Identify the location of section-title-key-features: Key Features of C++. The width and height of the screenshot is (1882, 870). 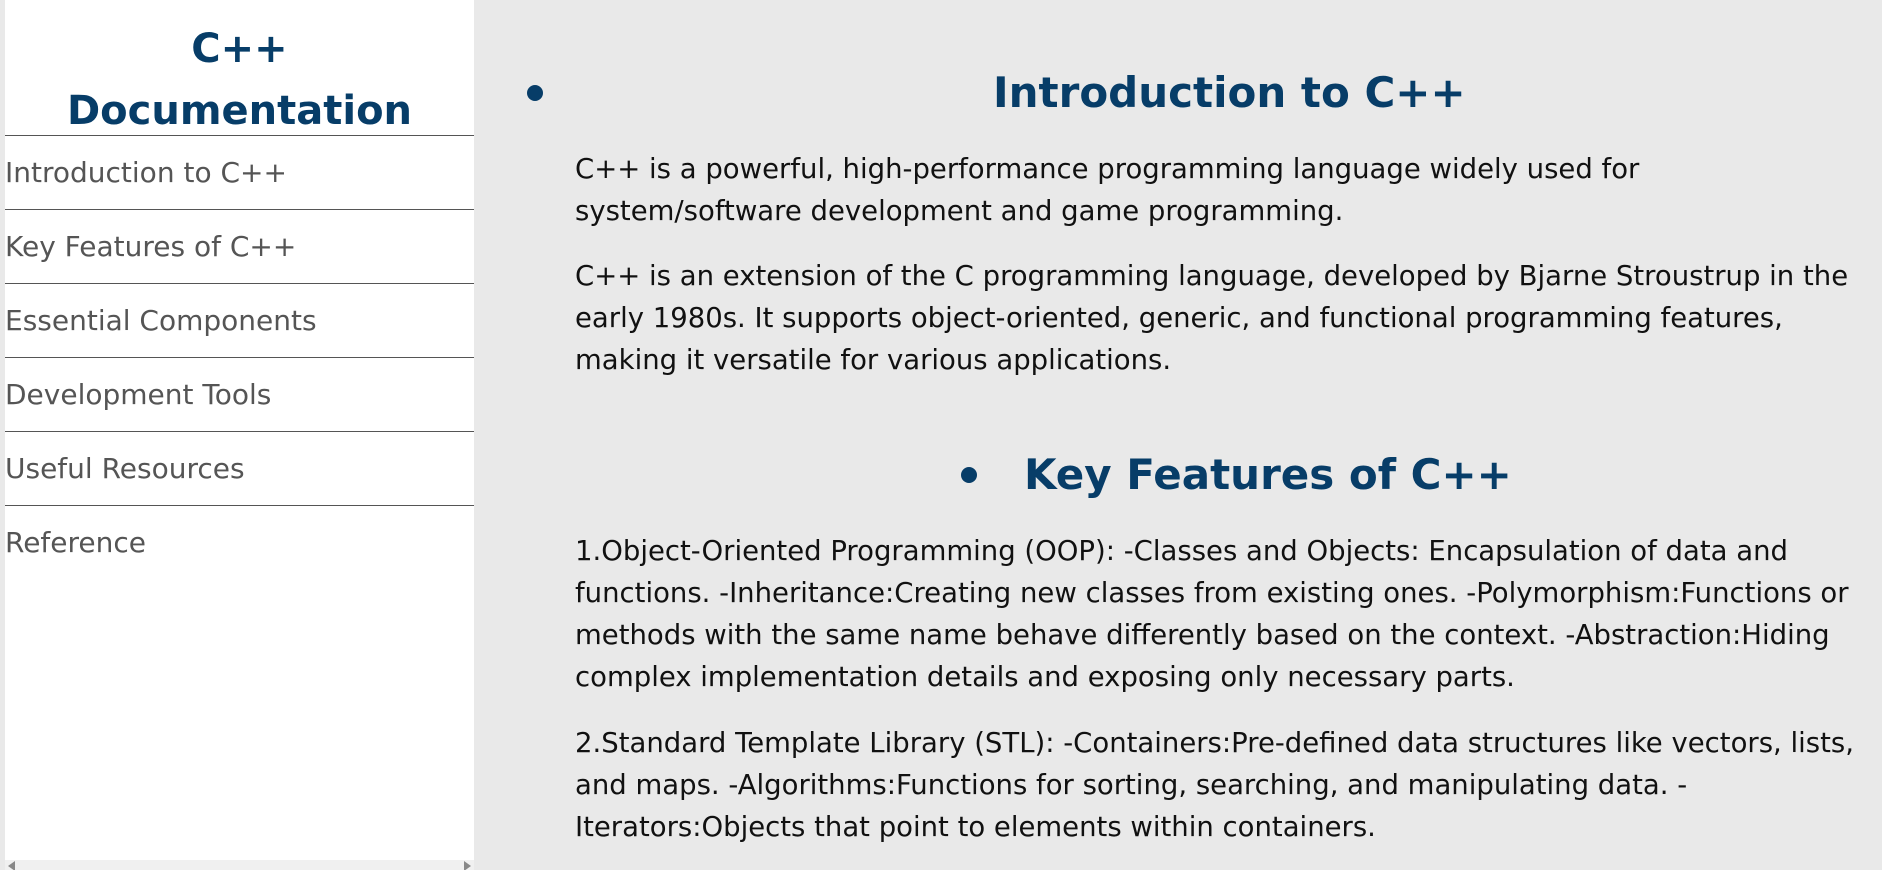
(1268, 474).